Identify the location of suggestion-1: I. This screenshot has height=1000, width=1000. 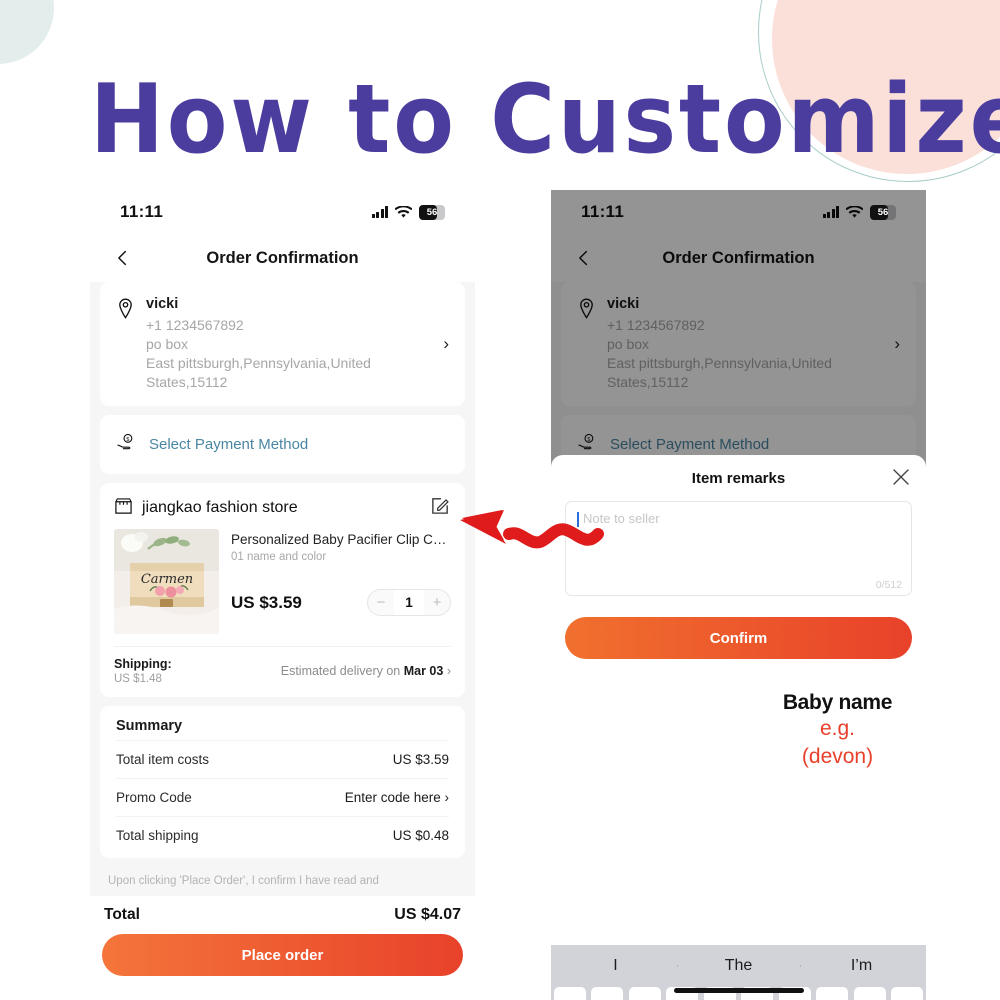
(615, 966).